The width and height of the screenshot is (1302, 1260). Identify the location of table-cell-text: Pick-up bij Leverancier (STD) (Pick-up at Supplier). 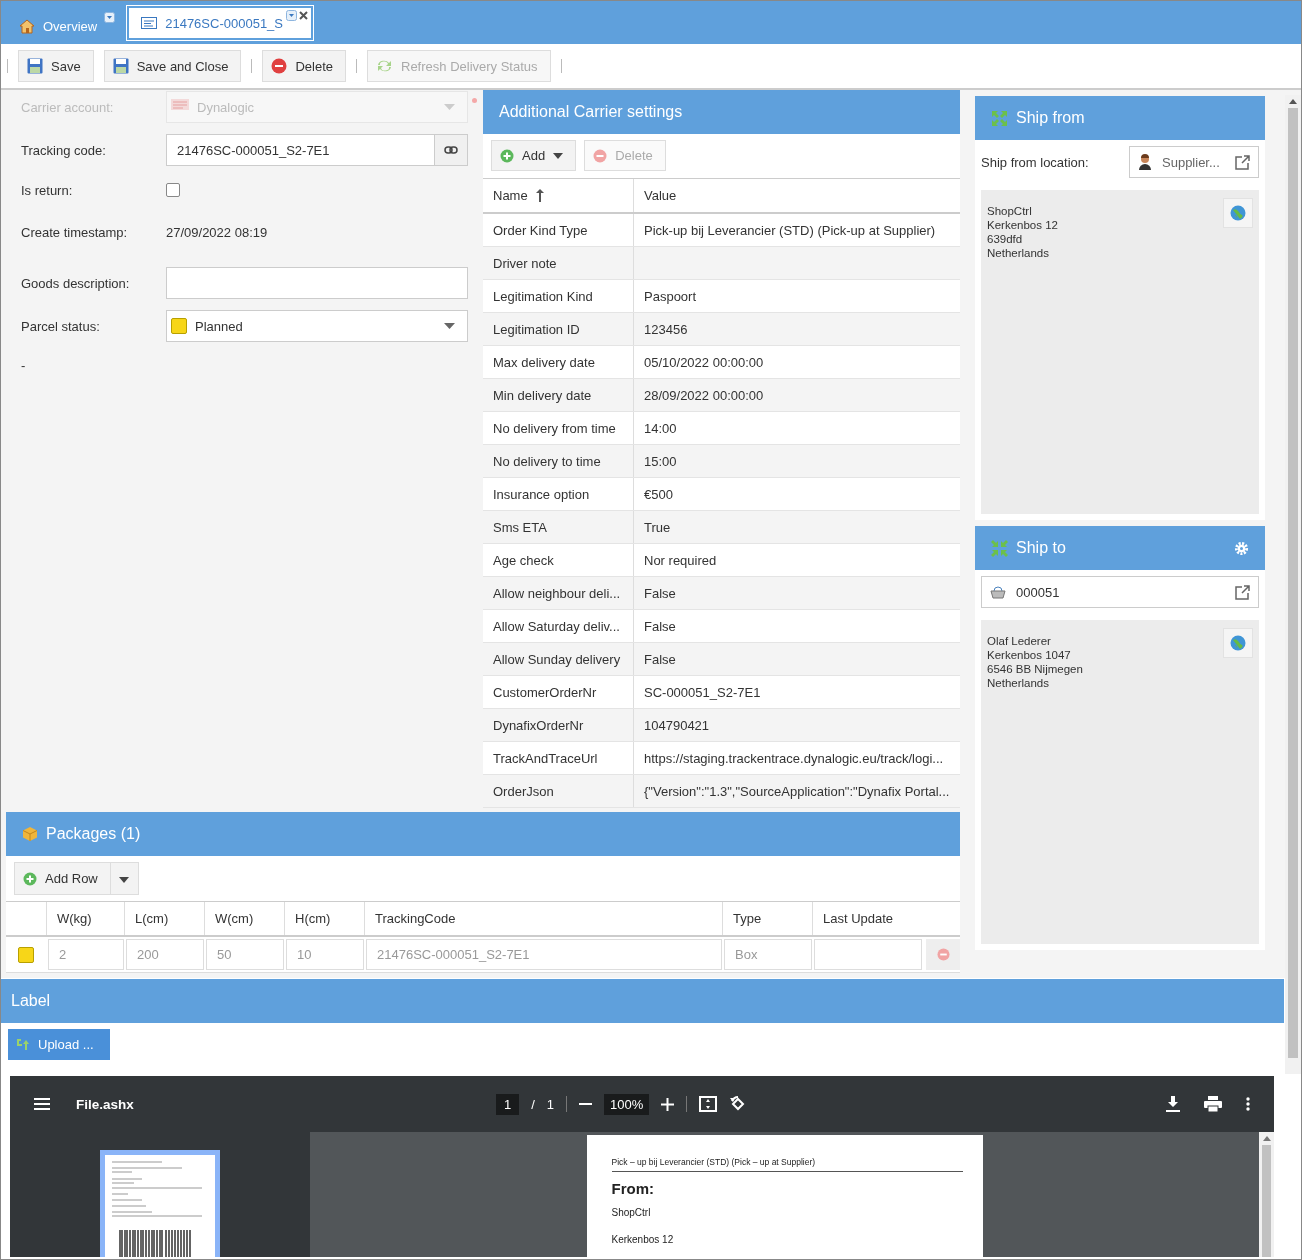
(790, 230).